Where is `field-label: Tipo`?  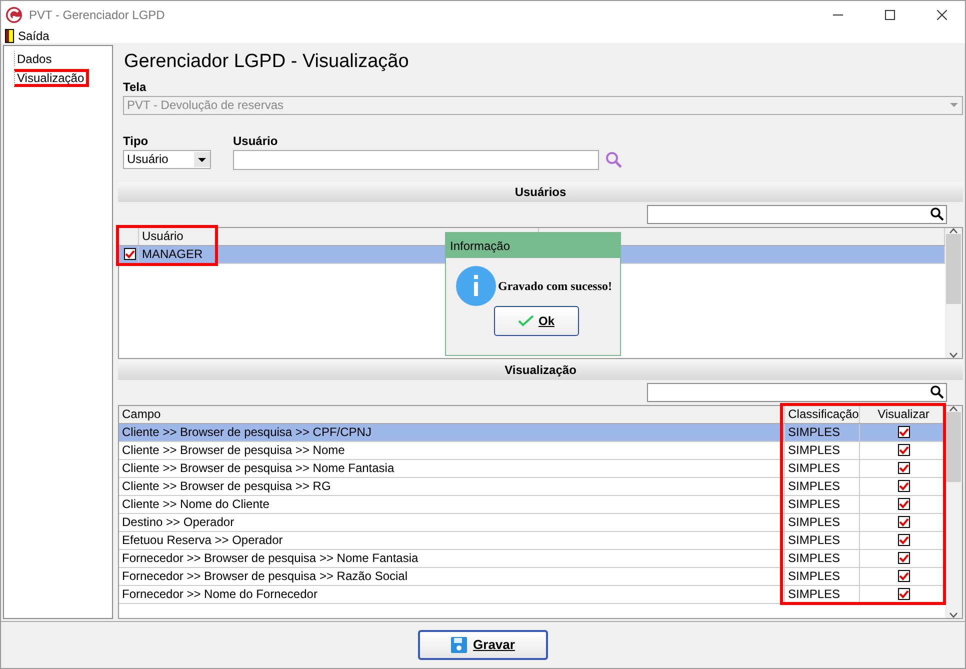
field-label: Tipo is located at coordinates (136, 141).